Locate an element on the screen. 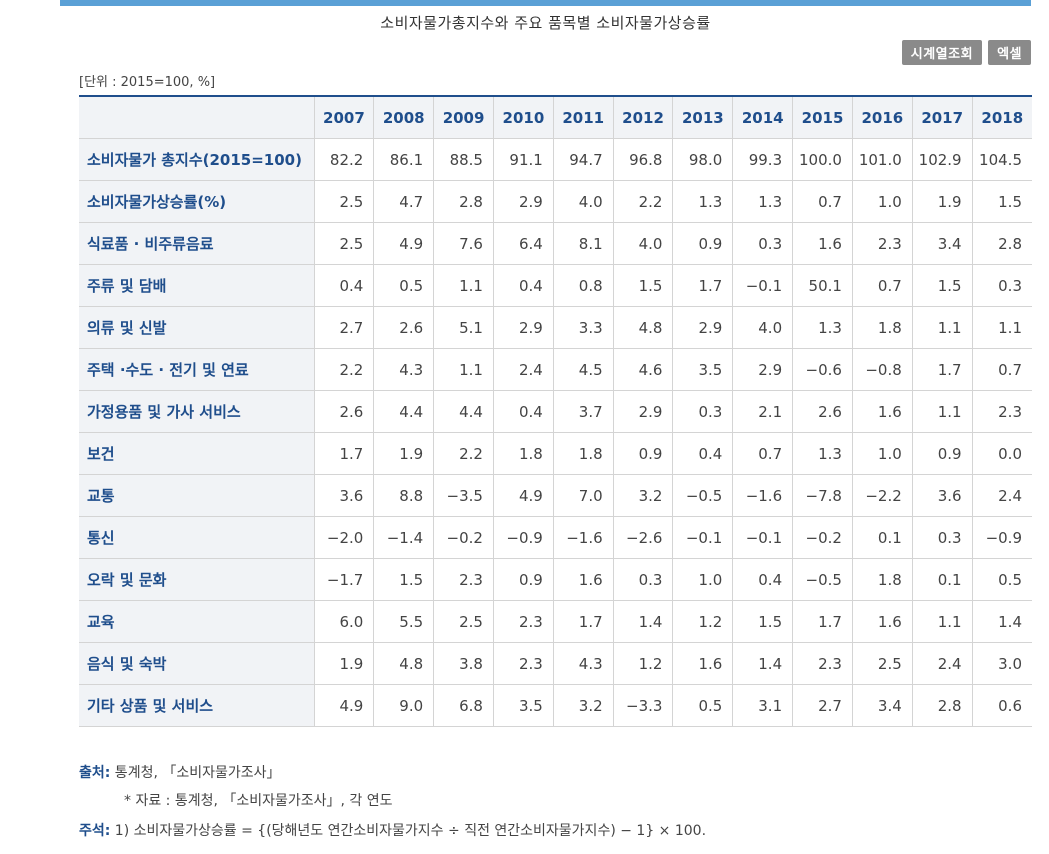 This screenshot has height=854, width=1049. source-text: 통계청, 「소비자물가조사」 is located at coordinates (195, 773).